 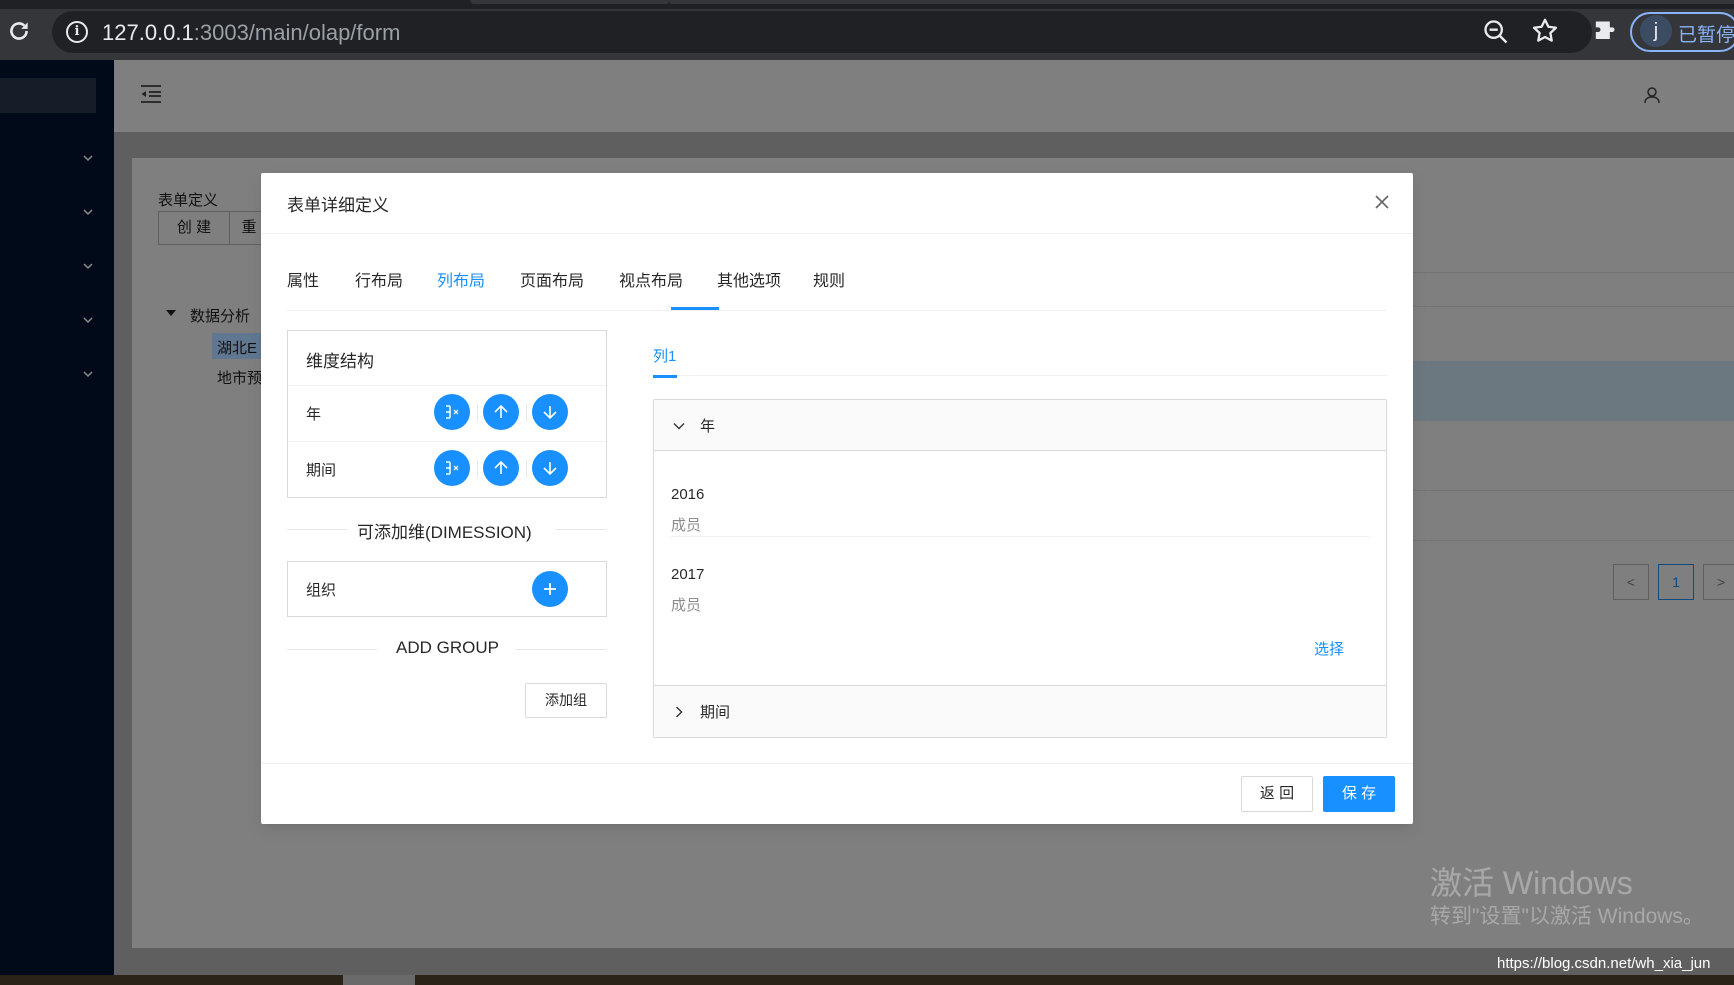 What do you see at coordinates (1567, 916) in the screenshot?
I see `windows-activation-hint: 转到"设置"以激活 Windows。` at bounding box center [1567, 916].